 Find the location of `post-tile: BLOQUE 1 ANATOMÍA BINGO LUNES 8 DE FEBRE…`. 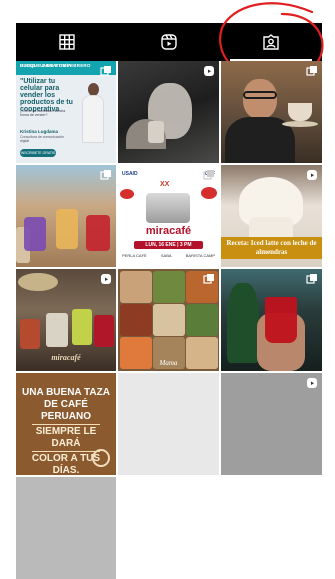

post-tile: BLOQUE 1 ANATOMÍA BINGO LUNES 8 DE FEBRE… is located at coordinates (66, 112).